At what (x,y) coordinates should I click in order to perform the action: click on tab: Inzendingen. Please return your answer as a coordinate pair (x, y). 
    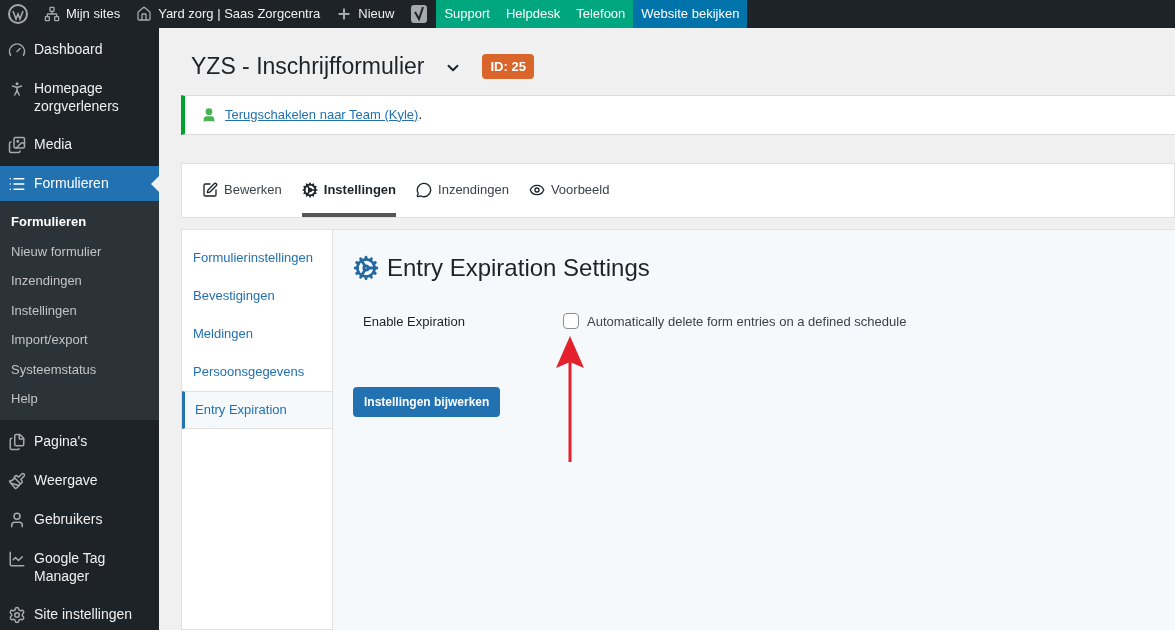
    Looking at the image, I should click on (462, 190).